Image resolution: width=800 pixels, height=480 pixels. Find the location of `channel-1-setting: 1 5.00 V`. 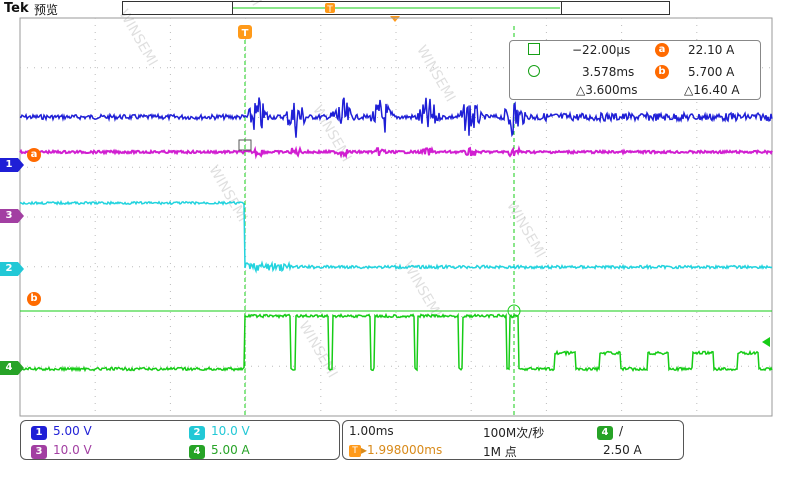

channel-1-setting: 1 5.00 V is located at coordinates (61, 432).